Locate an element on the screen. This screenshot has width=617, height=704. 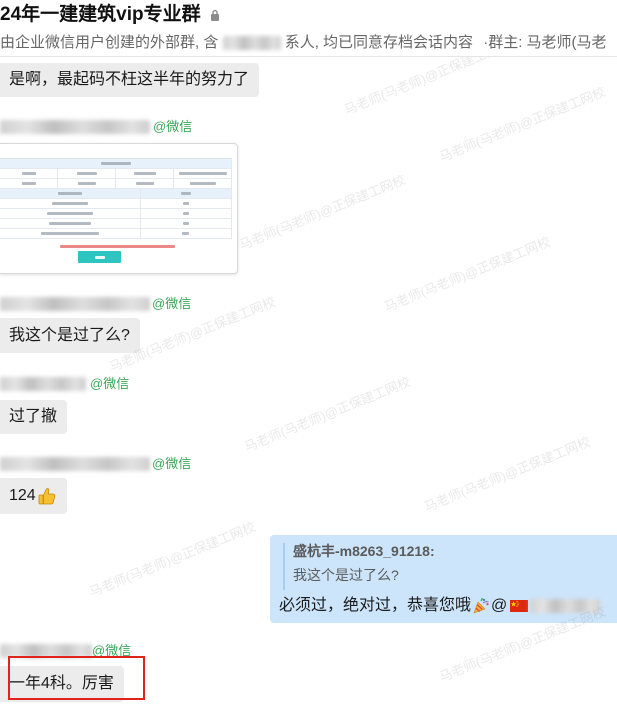
image-message is located at coordinates (119, 208).